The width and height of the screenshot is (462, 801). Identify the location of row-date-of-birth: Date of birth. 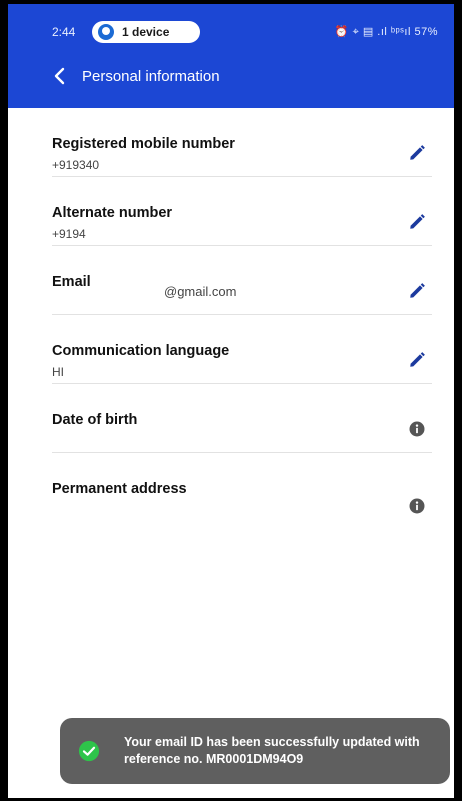
(242, 418).